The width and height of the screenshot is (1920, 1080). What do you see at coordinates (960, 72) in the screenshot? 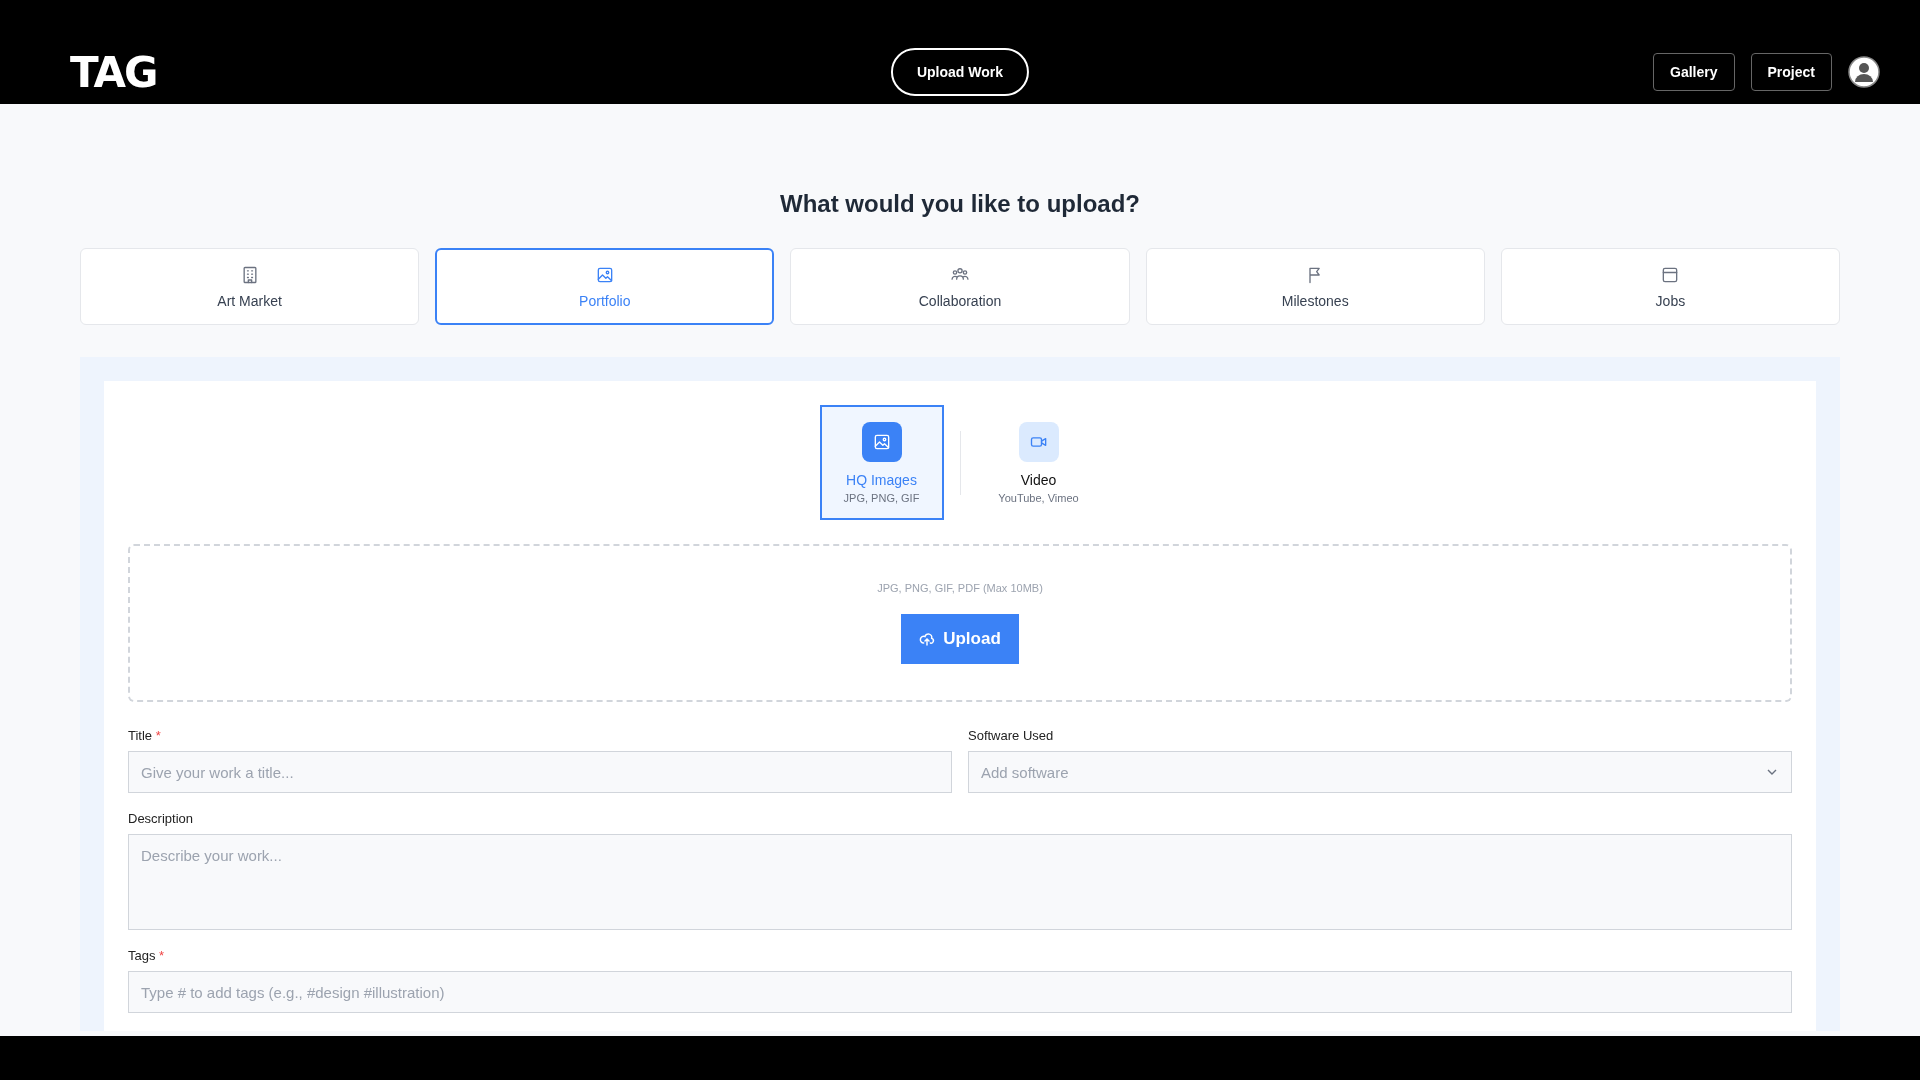
I see `upload-work-button: Upload Work` at bounding box center [960, 72].